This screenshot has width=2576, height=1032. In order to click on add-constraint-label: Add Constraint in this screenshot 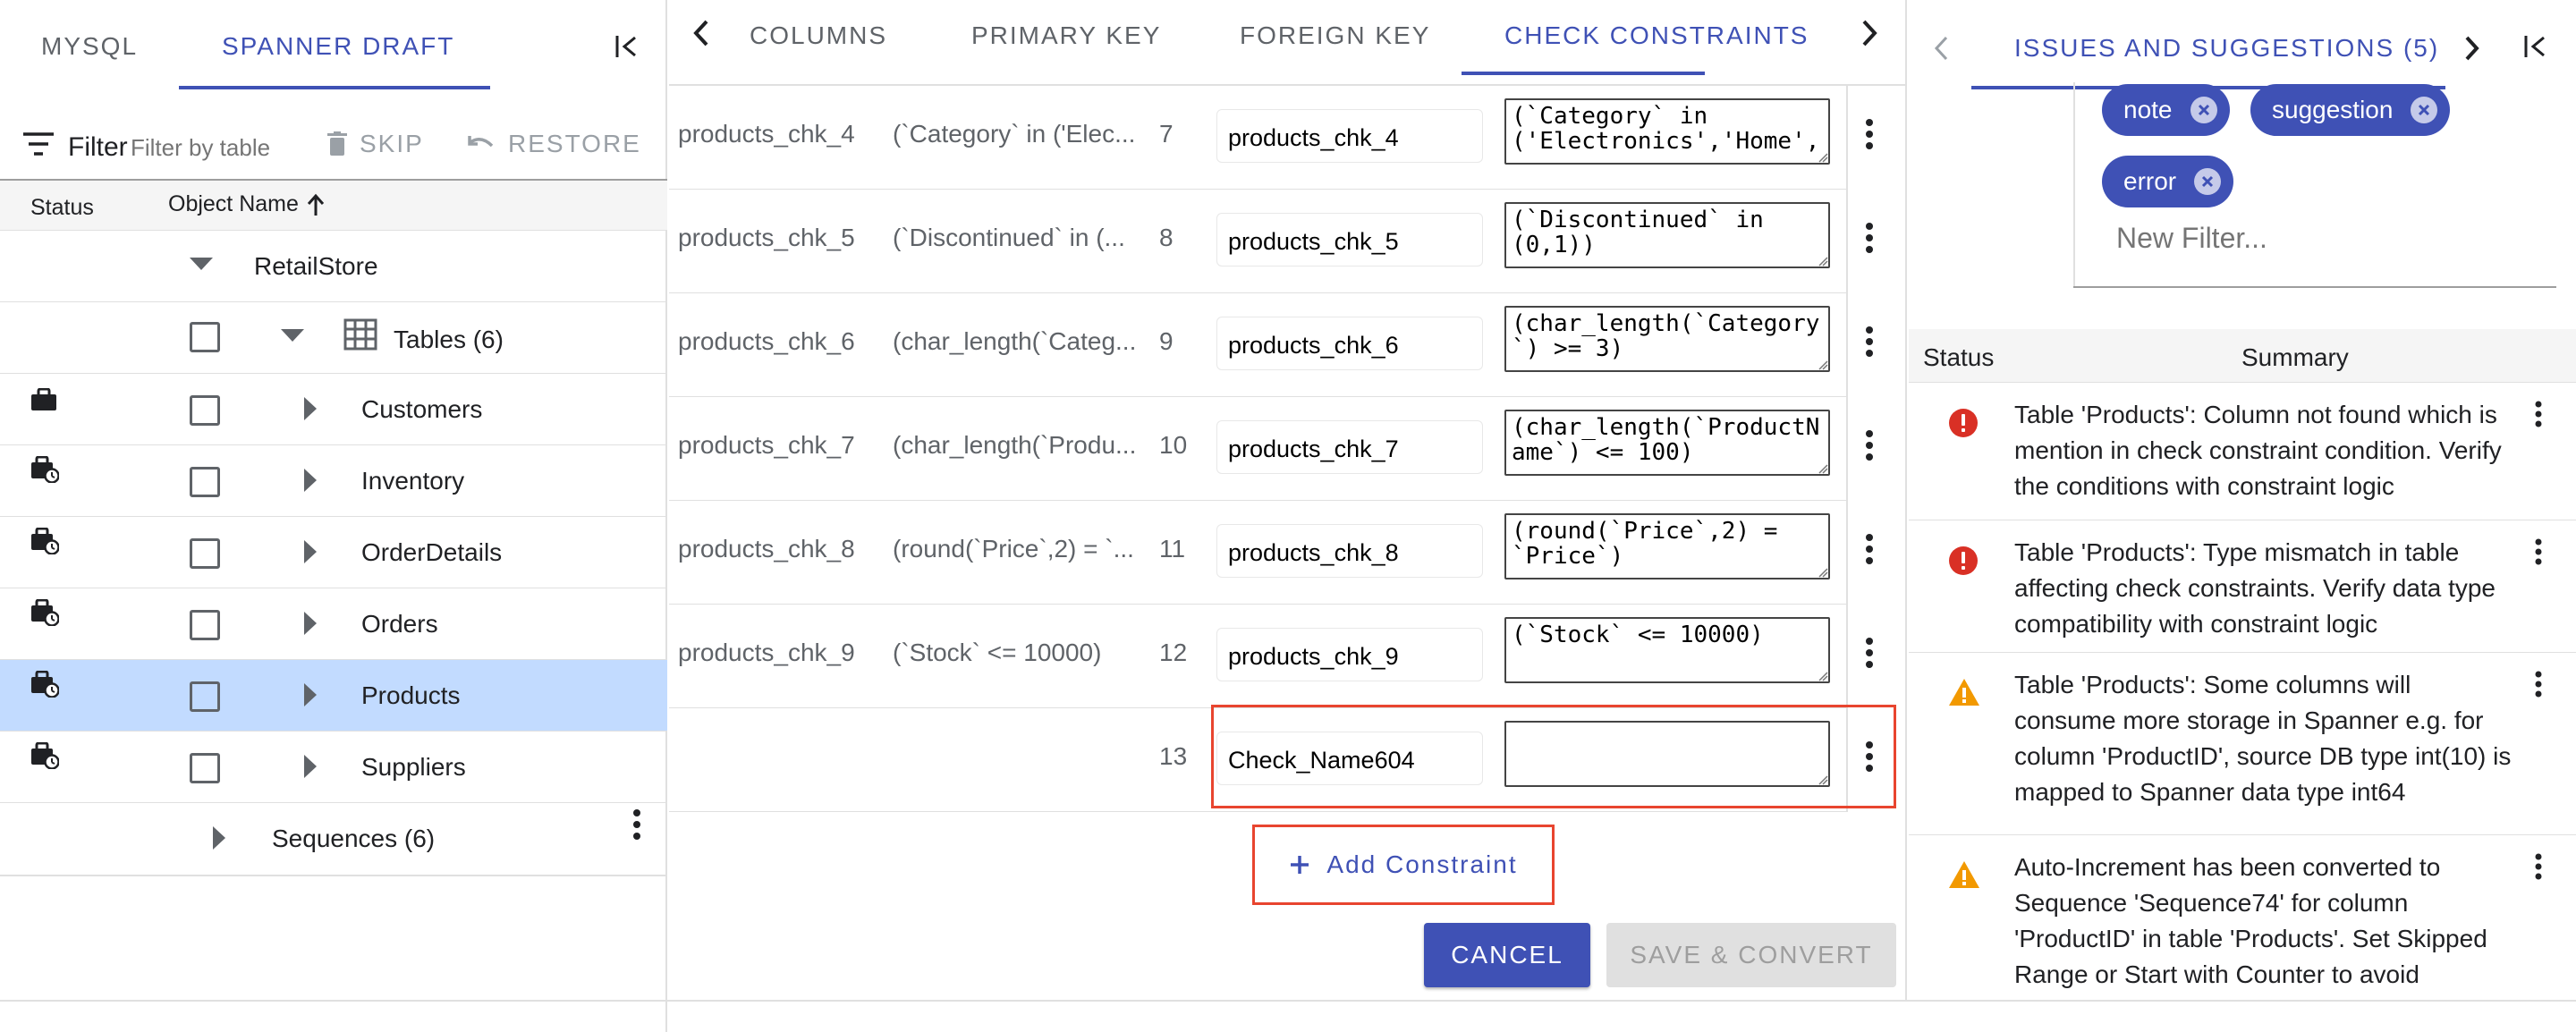, I will do `click(1422, 864)`.